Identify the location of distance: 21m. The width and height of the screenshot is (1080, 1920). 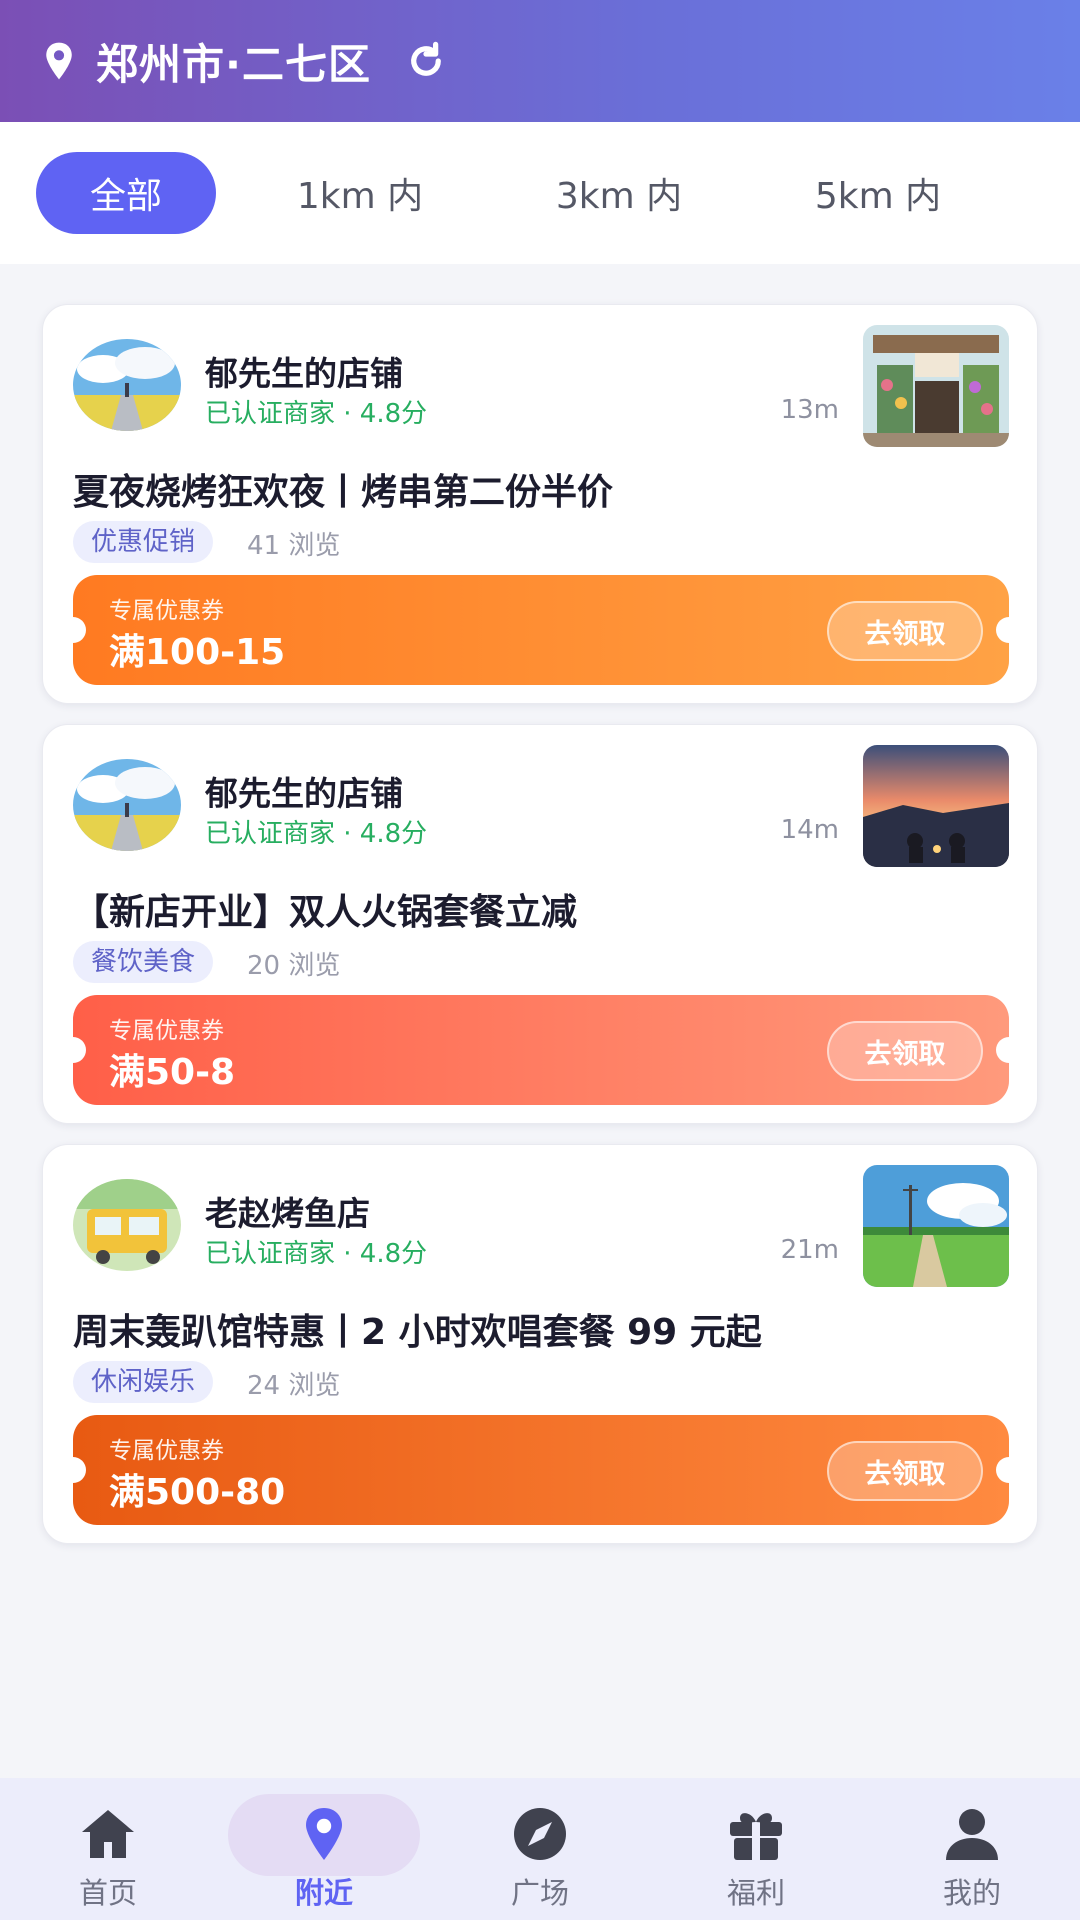
(809, 1250).